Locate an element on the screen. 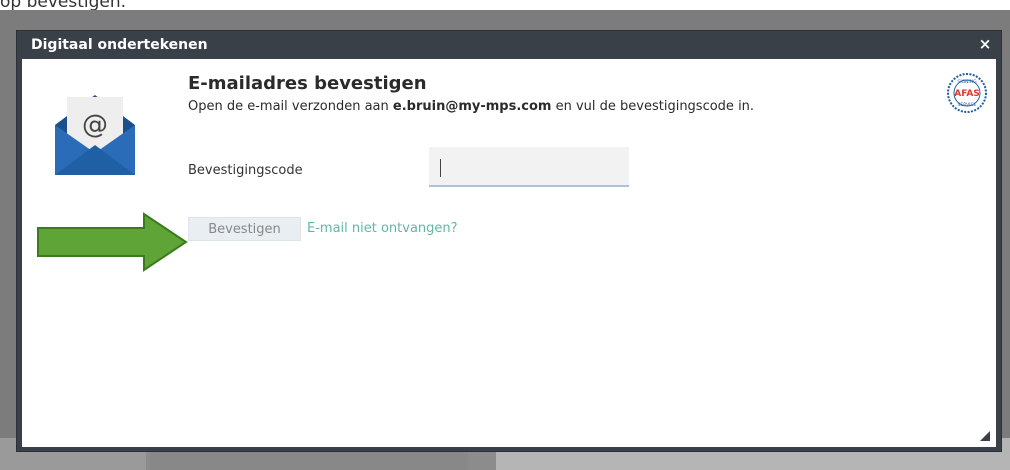  text-caret is located at coordinates (440, 168).